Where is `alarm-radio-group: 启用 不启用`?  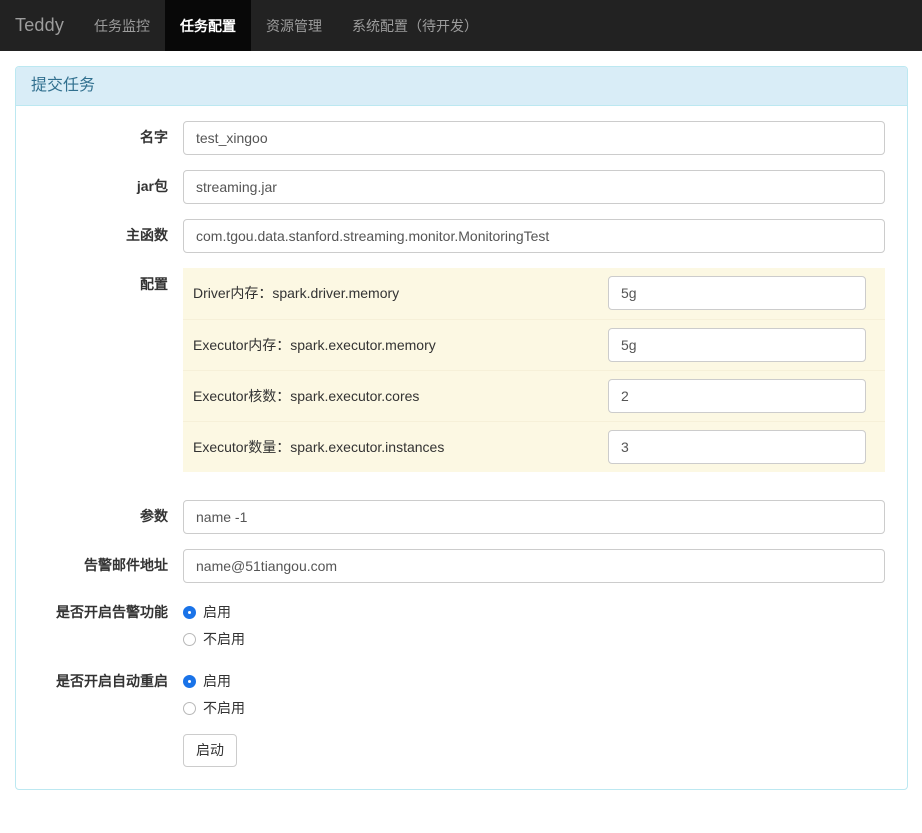 alarm-radio-group: 启用 不启用 is located at coordinates (534, 625).